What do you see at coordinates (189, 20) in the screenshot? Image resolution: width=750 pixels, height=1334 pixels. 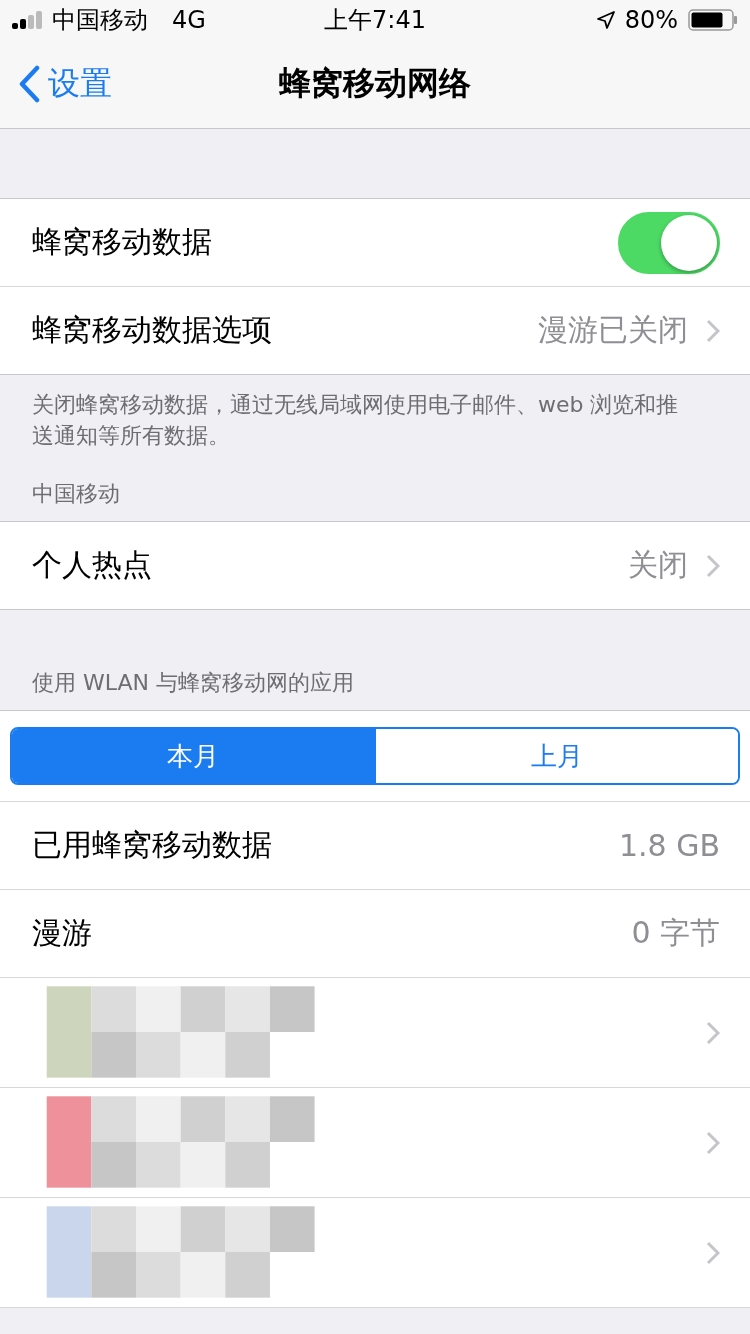 I see `network-type: 4G` at bounding box center [189, 20].